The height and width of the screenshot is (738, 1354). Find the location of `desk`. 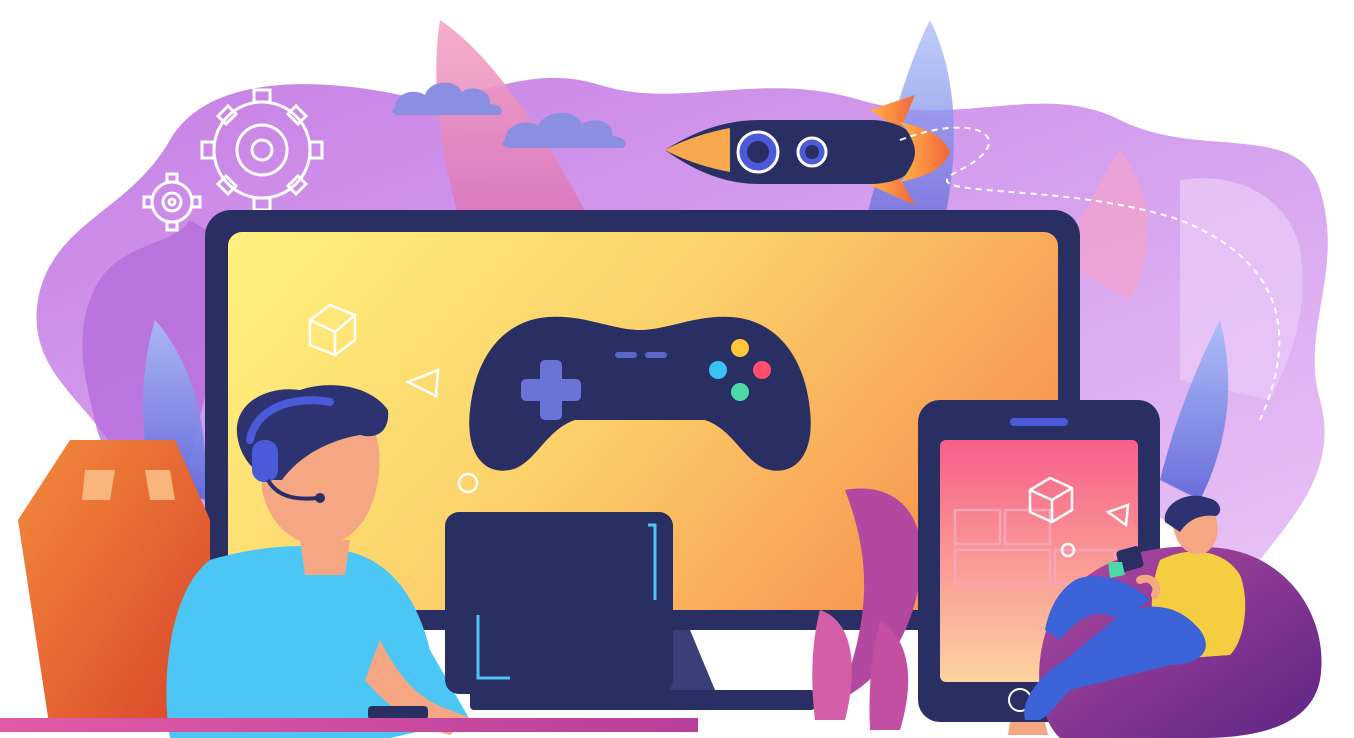

desk is located at coordinates (349, 725).